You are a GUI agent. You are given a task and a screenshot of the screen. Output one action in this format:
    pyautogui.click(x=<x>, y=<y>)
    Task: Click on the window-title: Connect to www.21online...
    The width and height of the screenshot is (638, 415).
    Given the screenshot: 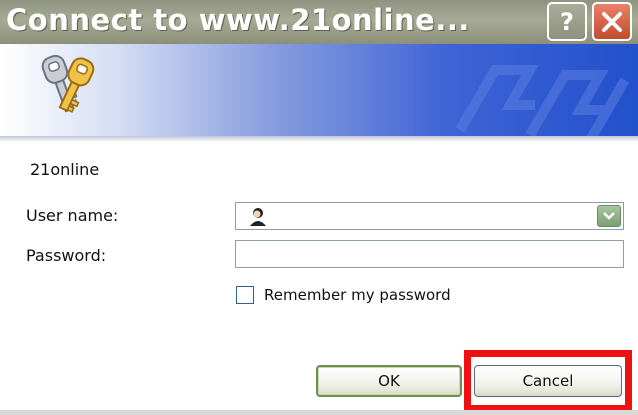 What is the action you would take?
    pyautogui.click(x=238, y=20)
    